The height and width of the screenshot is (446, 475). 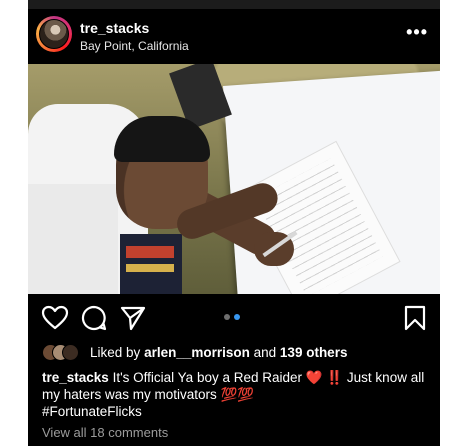 What do you see at coordinates (234, 35) in the screenshot?
I see `post-header: tre_stacks Bay Point, California •••` at bounding box center [234, 35].